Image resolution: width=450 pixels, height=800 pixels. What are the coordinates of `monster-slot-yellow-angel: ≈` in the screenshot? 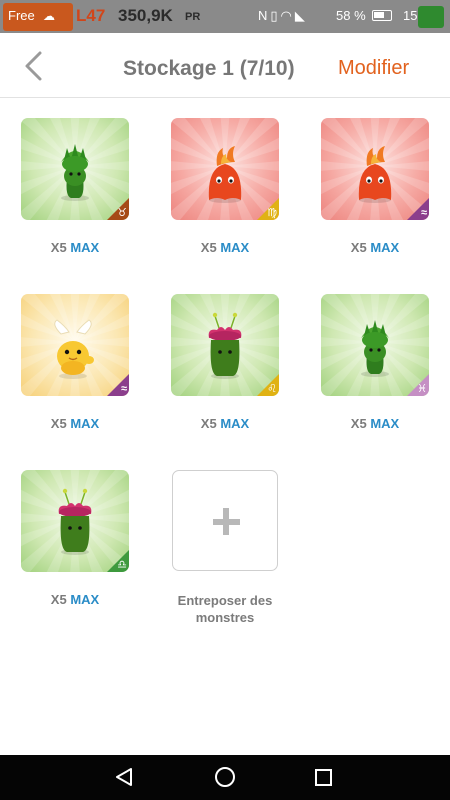 It's located at (75, 345).